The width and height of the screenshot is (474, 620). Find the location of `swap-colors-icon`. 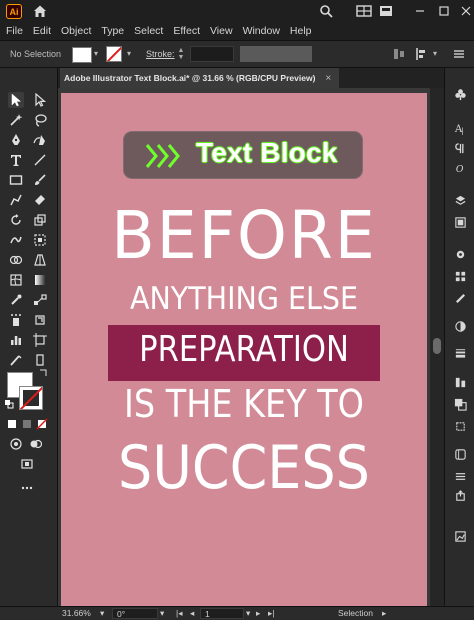

swap-colors-icon is located at coordinates (43, 373).